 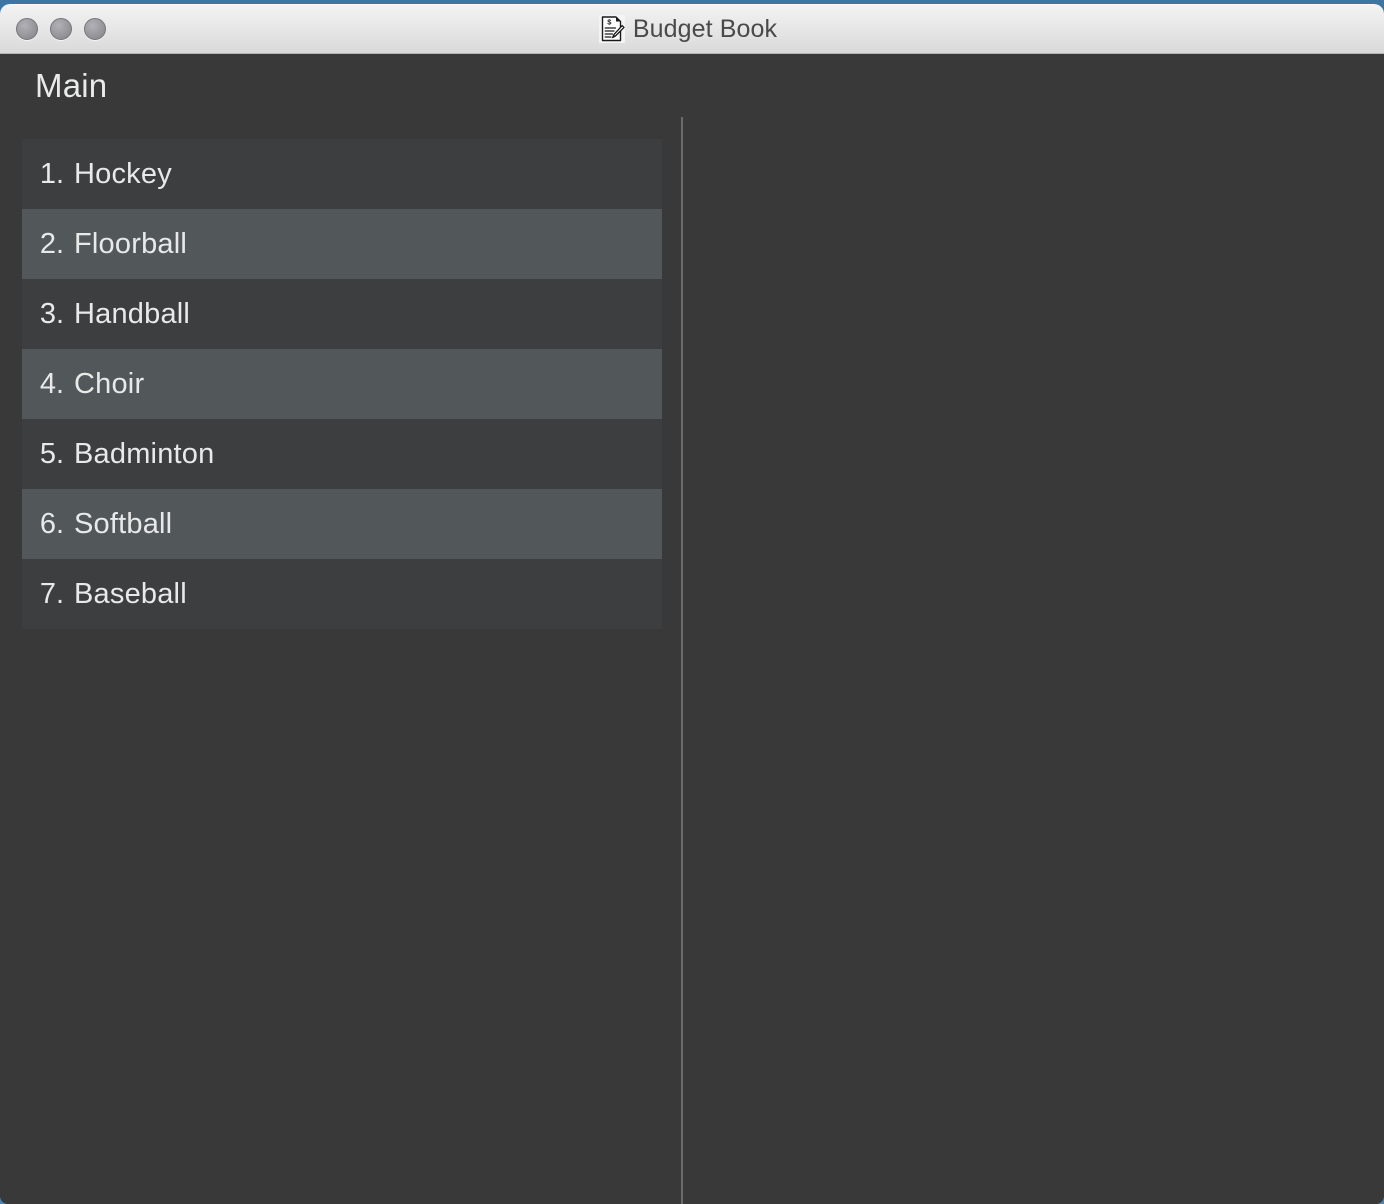 What do you see at coordinates (51, 523) in the screenshot?
I see `list-item-index: 6.` at bounding box center [51, 523].